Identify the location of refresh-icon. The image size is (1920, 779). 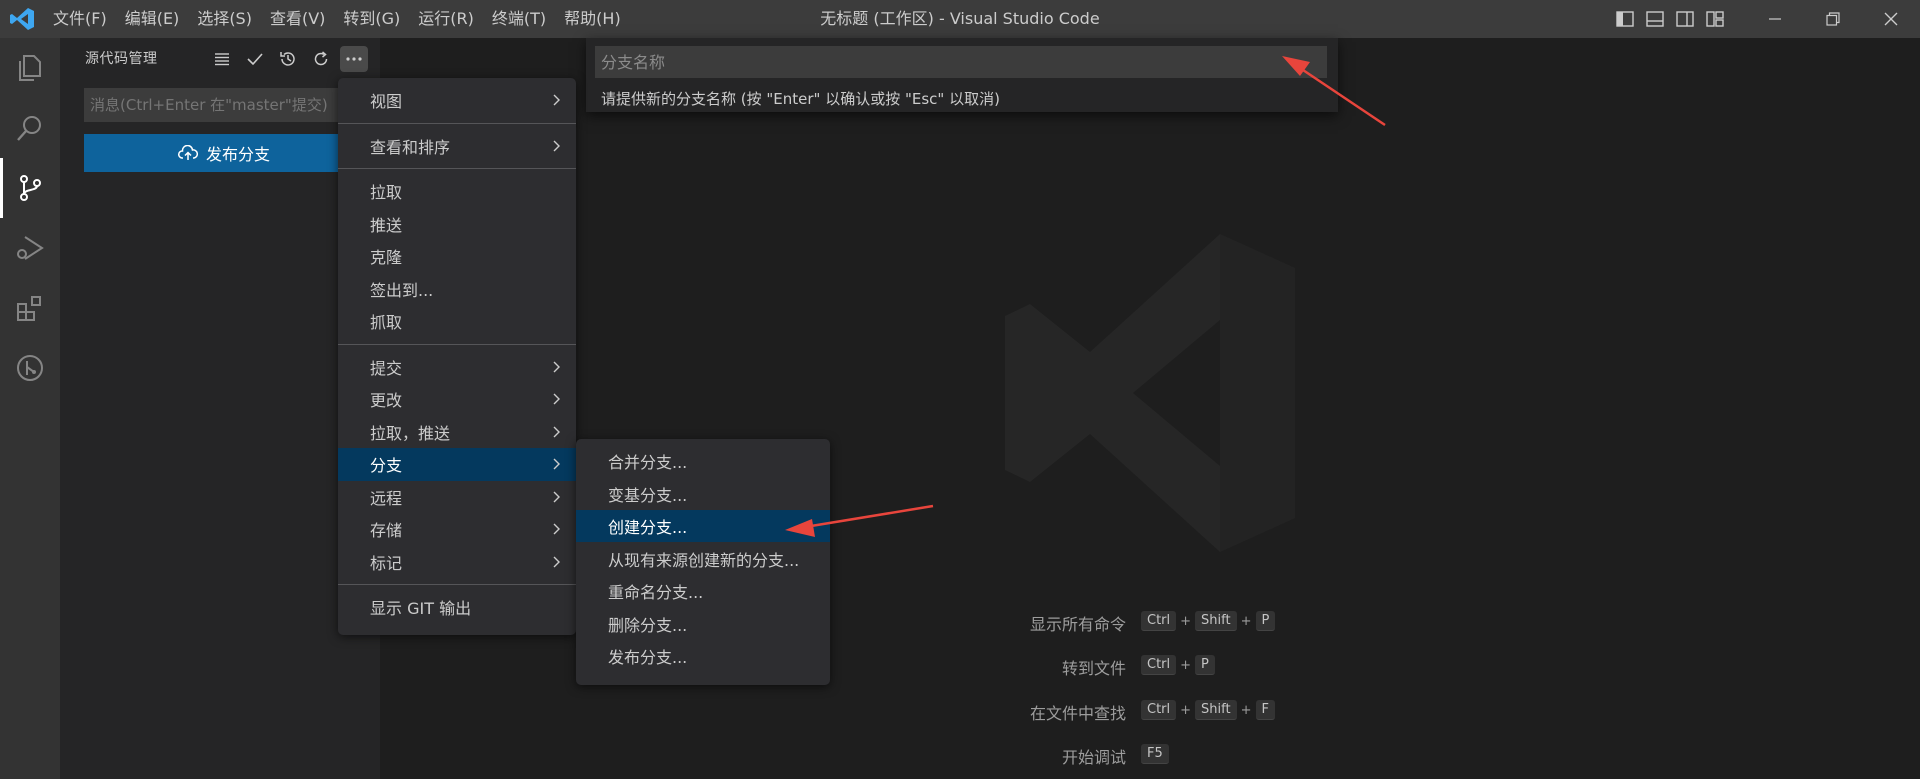
(321, 58).